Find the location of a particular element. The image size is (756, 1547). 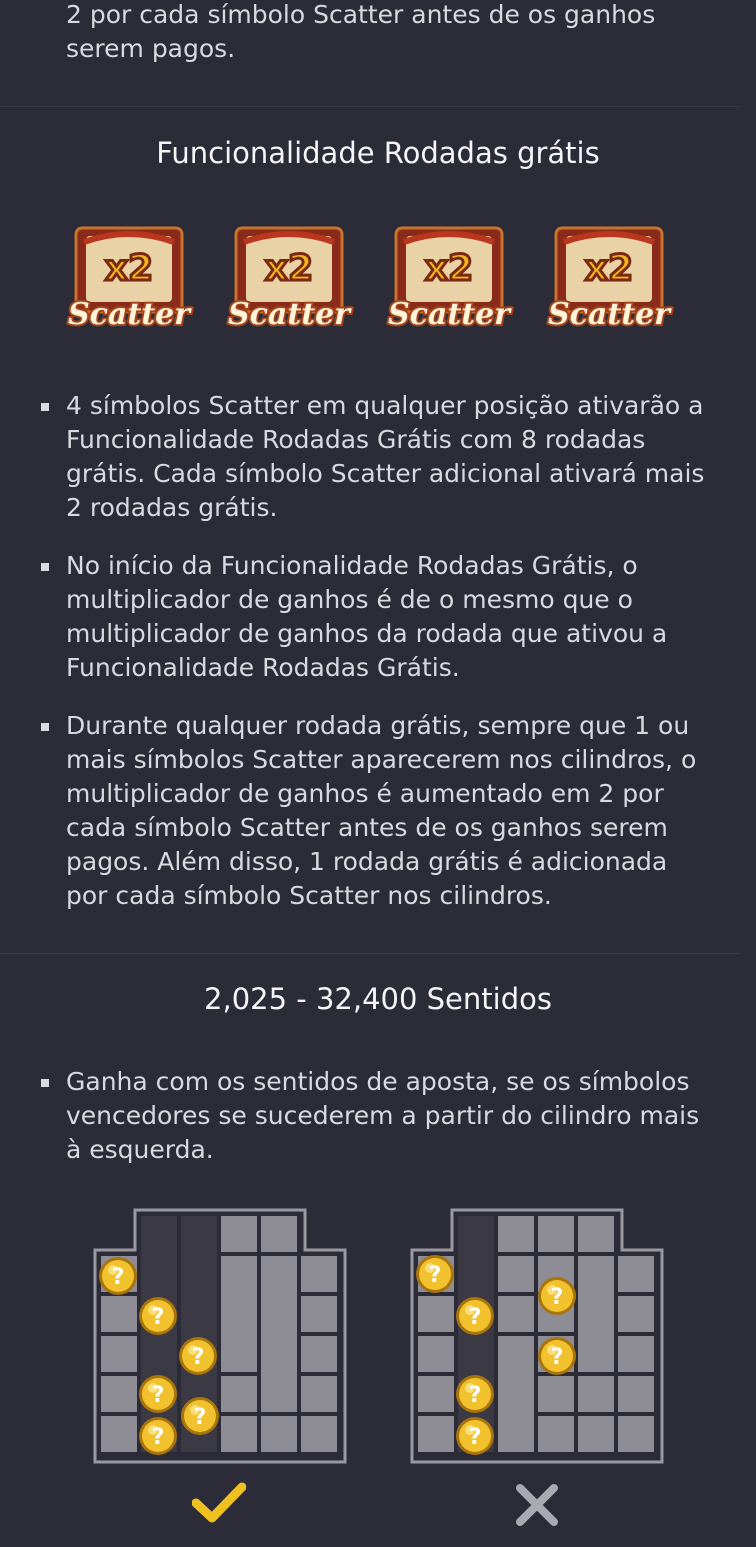

free-spins-title: Funcionalidade Rodadas grátis is located at coordinates (378, 153).